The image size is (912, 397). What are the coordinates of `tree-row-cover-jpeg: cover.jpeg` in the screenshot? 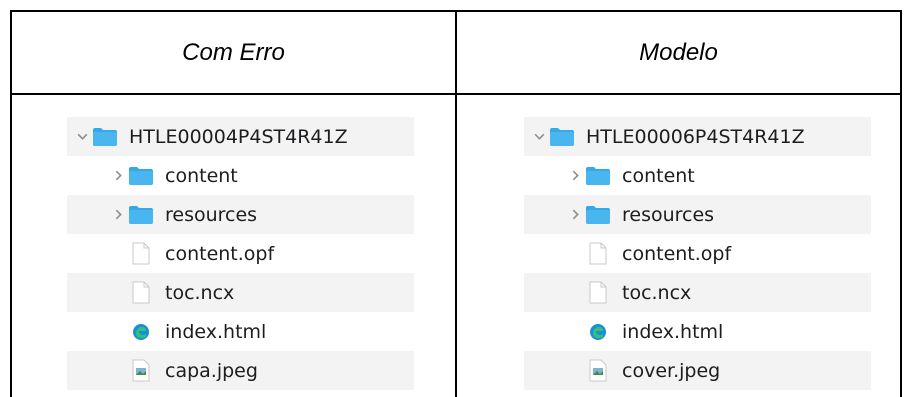 It's located at (697, 370).